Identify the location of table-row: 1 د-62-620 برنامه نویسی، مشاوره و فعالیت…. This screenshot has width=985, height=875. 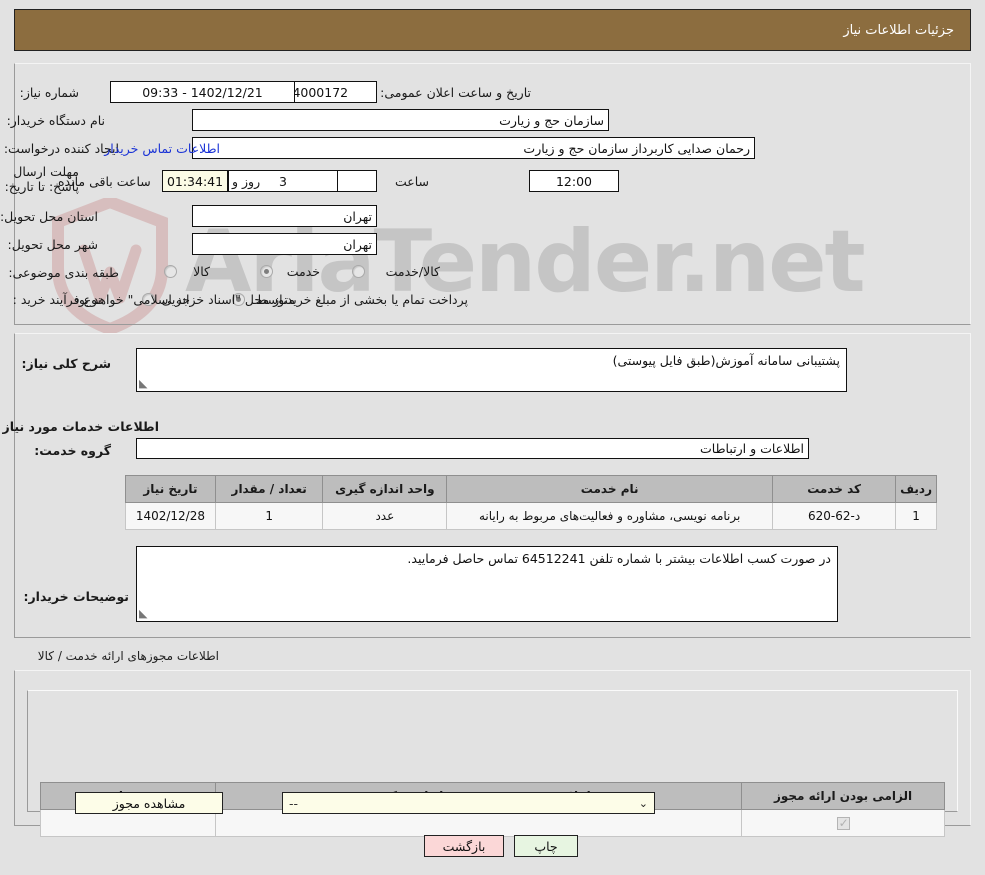
(531, 516).